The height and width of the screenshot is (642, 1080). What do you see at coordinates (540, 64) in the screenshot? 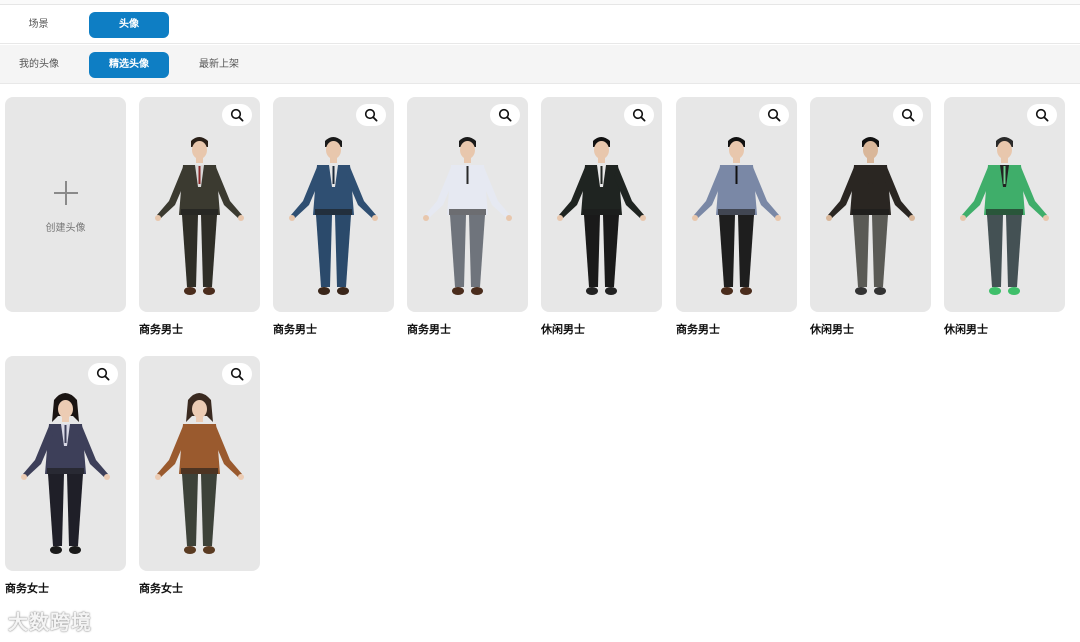
I see `avatar-filter-tab-bar: 我的头像 精选头像 最新上架` at bounding box center [540, 64].